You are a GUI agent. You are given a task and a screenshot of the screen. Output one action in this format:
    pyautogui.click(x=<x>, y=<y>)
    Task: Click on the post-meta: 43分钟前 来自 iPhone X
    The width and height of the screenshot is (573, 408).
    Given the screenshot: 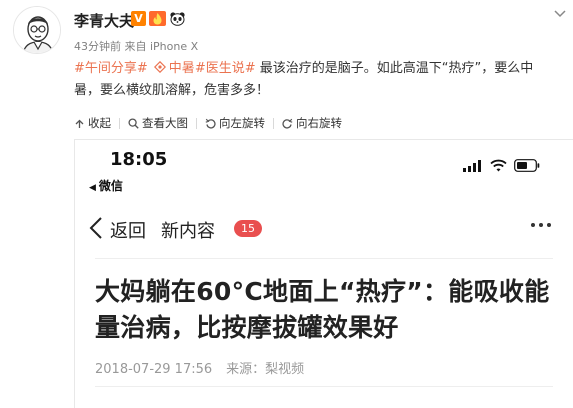 What is the action you would take?
    pyautogui.click(x=136, y=46)
    